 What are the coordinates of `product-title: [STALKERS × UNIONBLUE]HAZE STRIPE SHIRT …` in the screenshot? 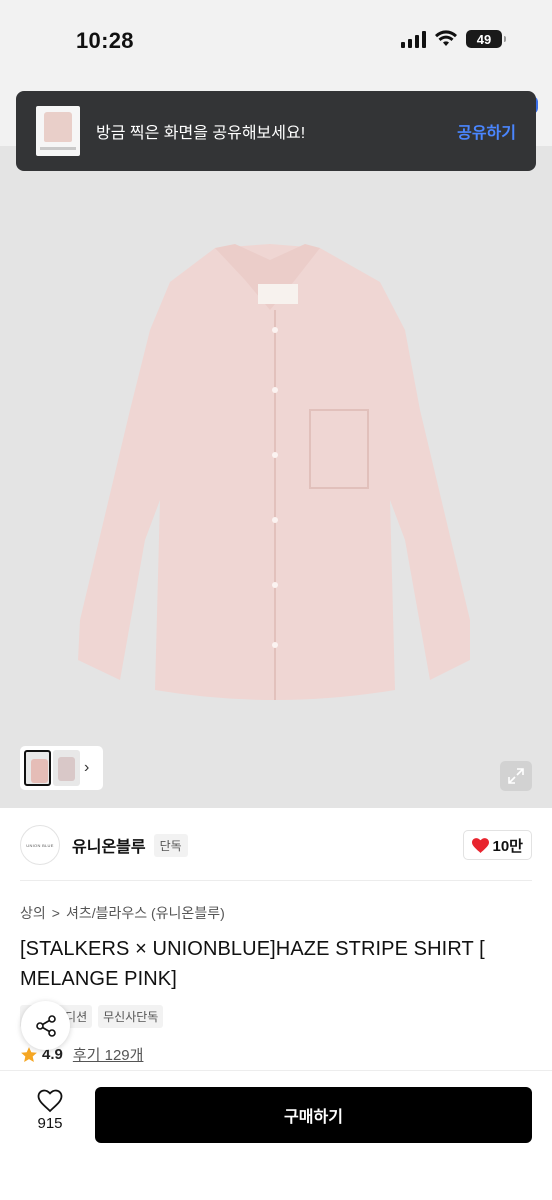 It's located at (252, 964).